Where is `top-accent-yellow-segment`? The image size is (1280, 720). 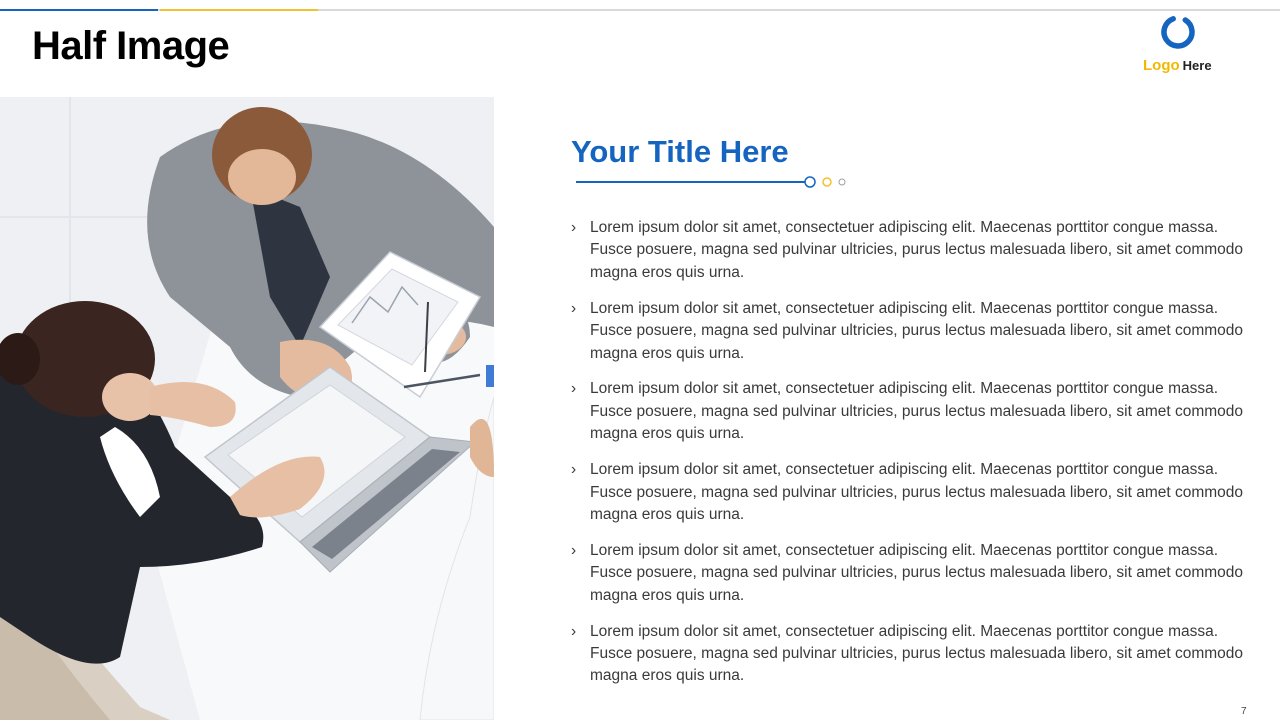
top-accent-yellow-segment is located at coordinates (239, 10).